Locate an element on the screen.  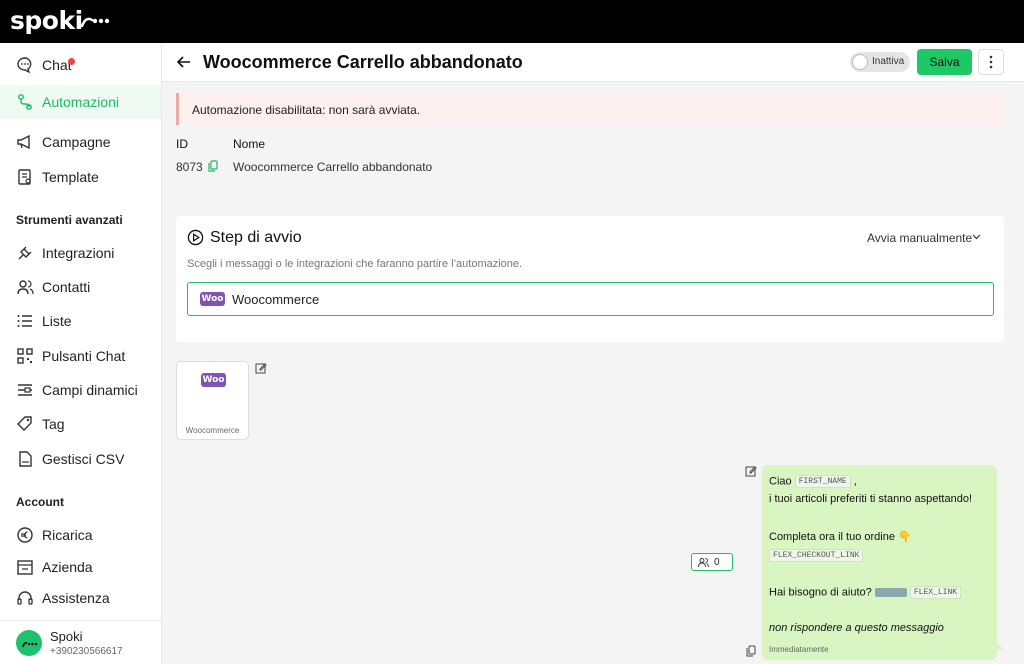
name-value: Woocommerce Carrello abbandonato is located at coordinates (333, 167).